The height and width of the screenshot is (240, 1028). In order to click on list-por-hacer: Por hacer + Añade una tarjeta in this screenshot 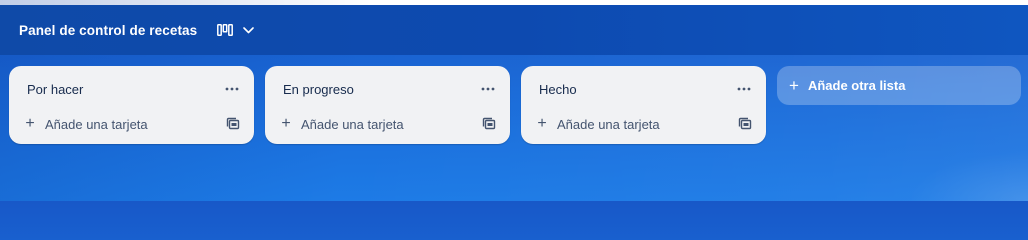, I will do `click(131, 105)`.